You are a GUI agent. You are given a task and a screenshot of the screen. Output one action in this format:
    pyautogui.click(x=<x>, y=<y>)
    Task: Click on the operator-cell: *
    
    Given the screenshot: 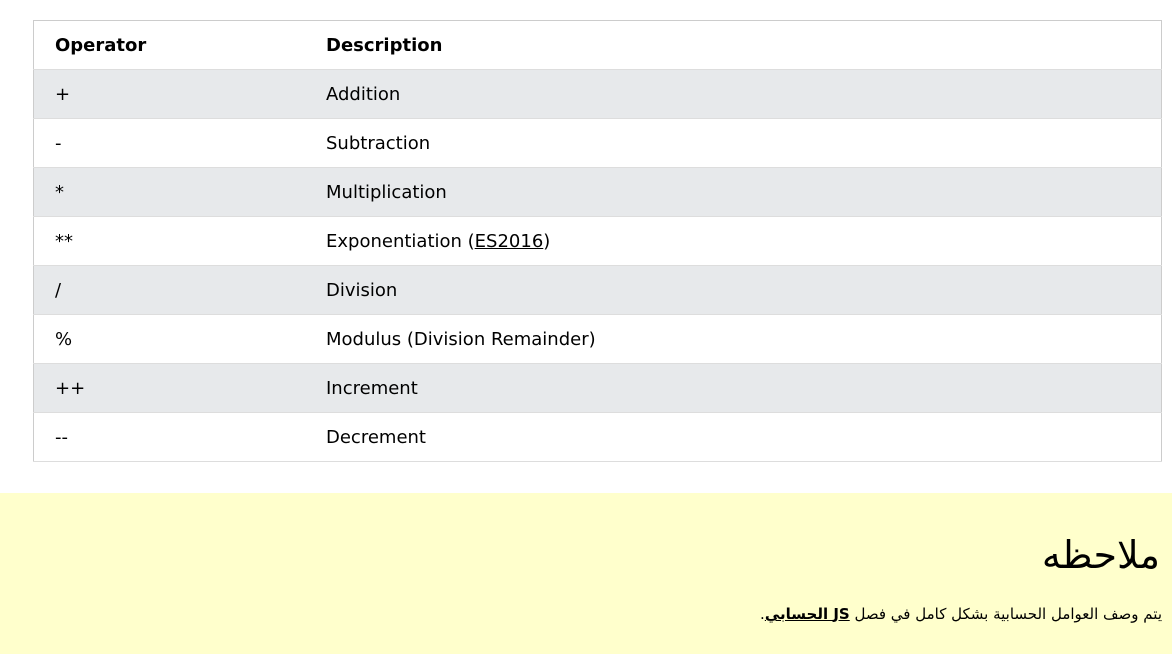 What is the action you would take?
    pyautogui.click(x=169, y=192)
    